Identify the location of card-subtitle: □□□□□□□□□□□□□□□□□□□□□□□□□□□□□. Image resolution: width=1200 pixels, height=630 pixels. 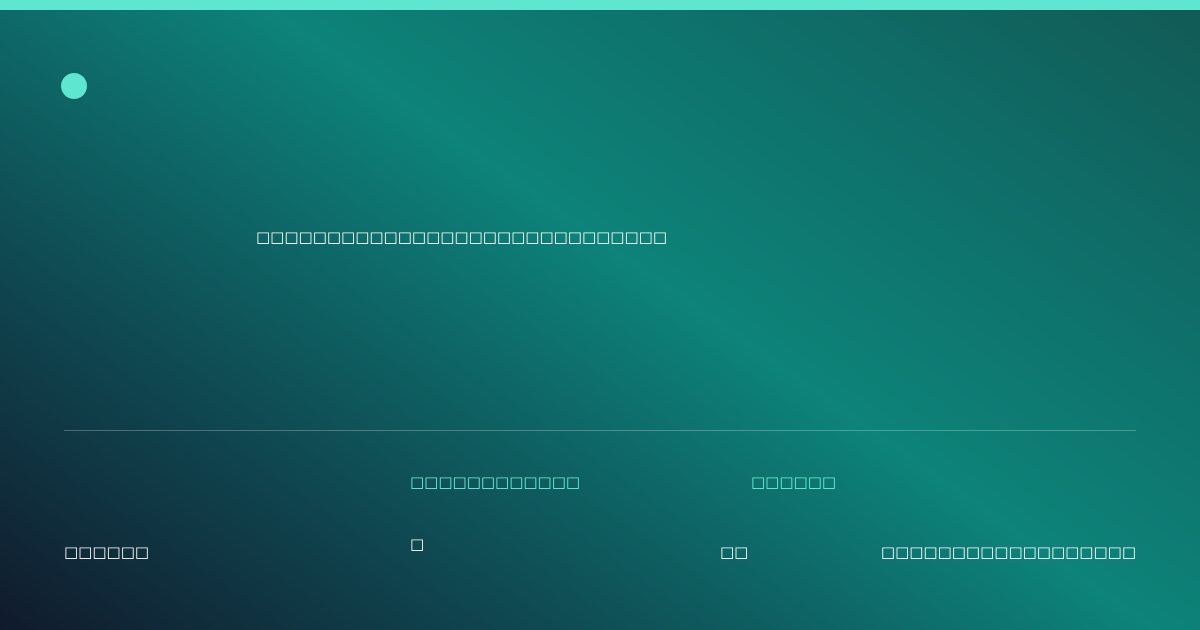
(461, 237).